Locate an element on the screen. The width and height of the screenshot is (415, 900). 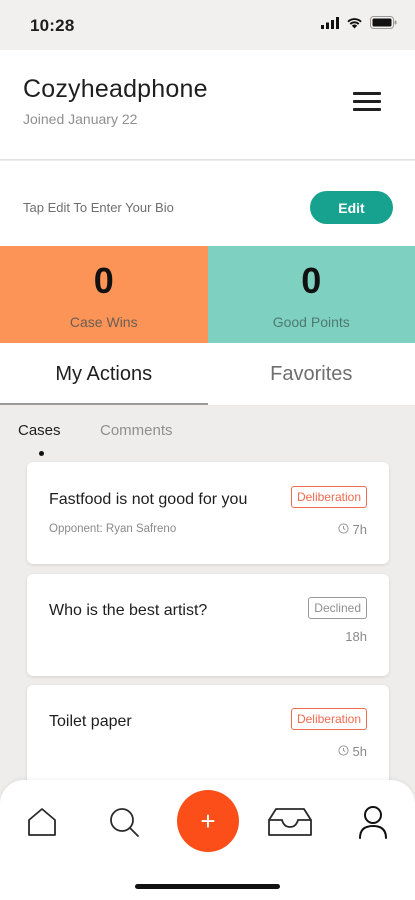
signal-icon is located at coordinates (330, 25).